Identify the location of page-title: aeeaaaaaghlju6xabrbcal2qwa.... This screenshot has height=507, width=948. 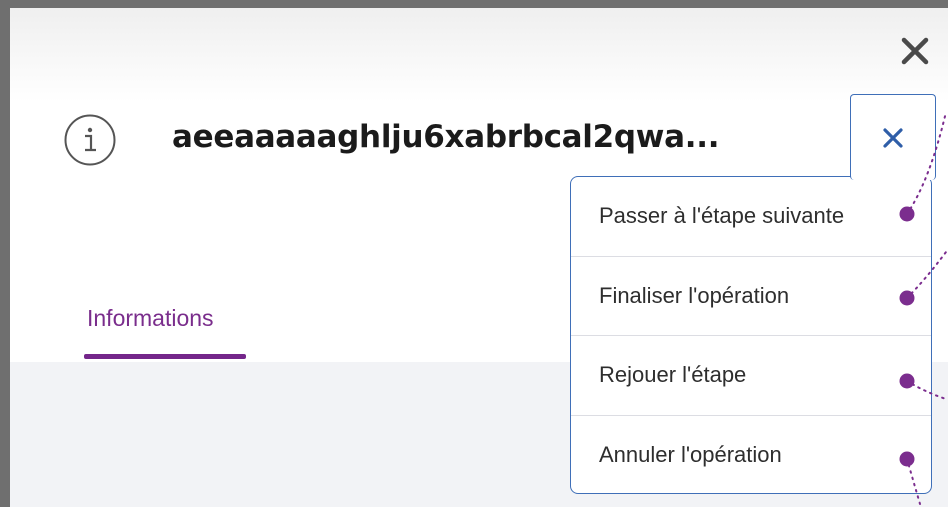
(446, 137).